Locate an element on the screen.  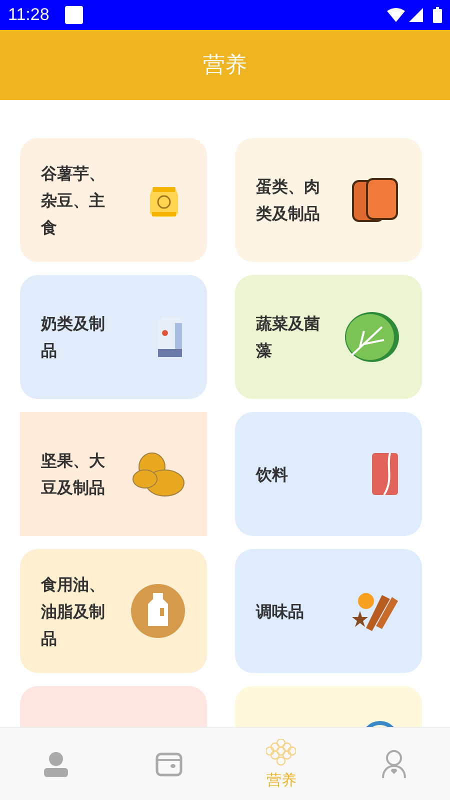
category-card: 坚果、大豆及制品 is located at coordinates (113, 474).